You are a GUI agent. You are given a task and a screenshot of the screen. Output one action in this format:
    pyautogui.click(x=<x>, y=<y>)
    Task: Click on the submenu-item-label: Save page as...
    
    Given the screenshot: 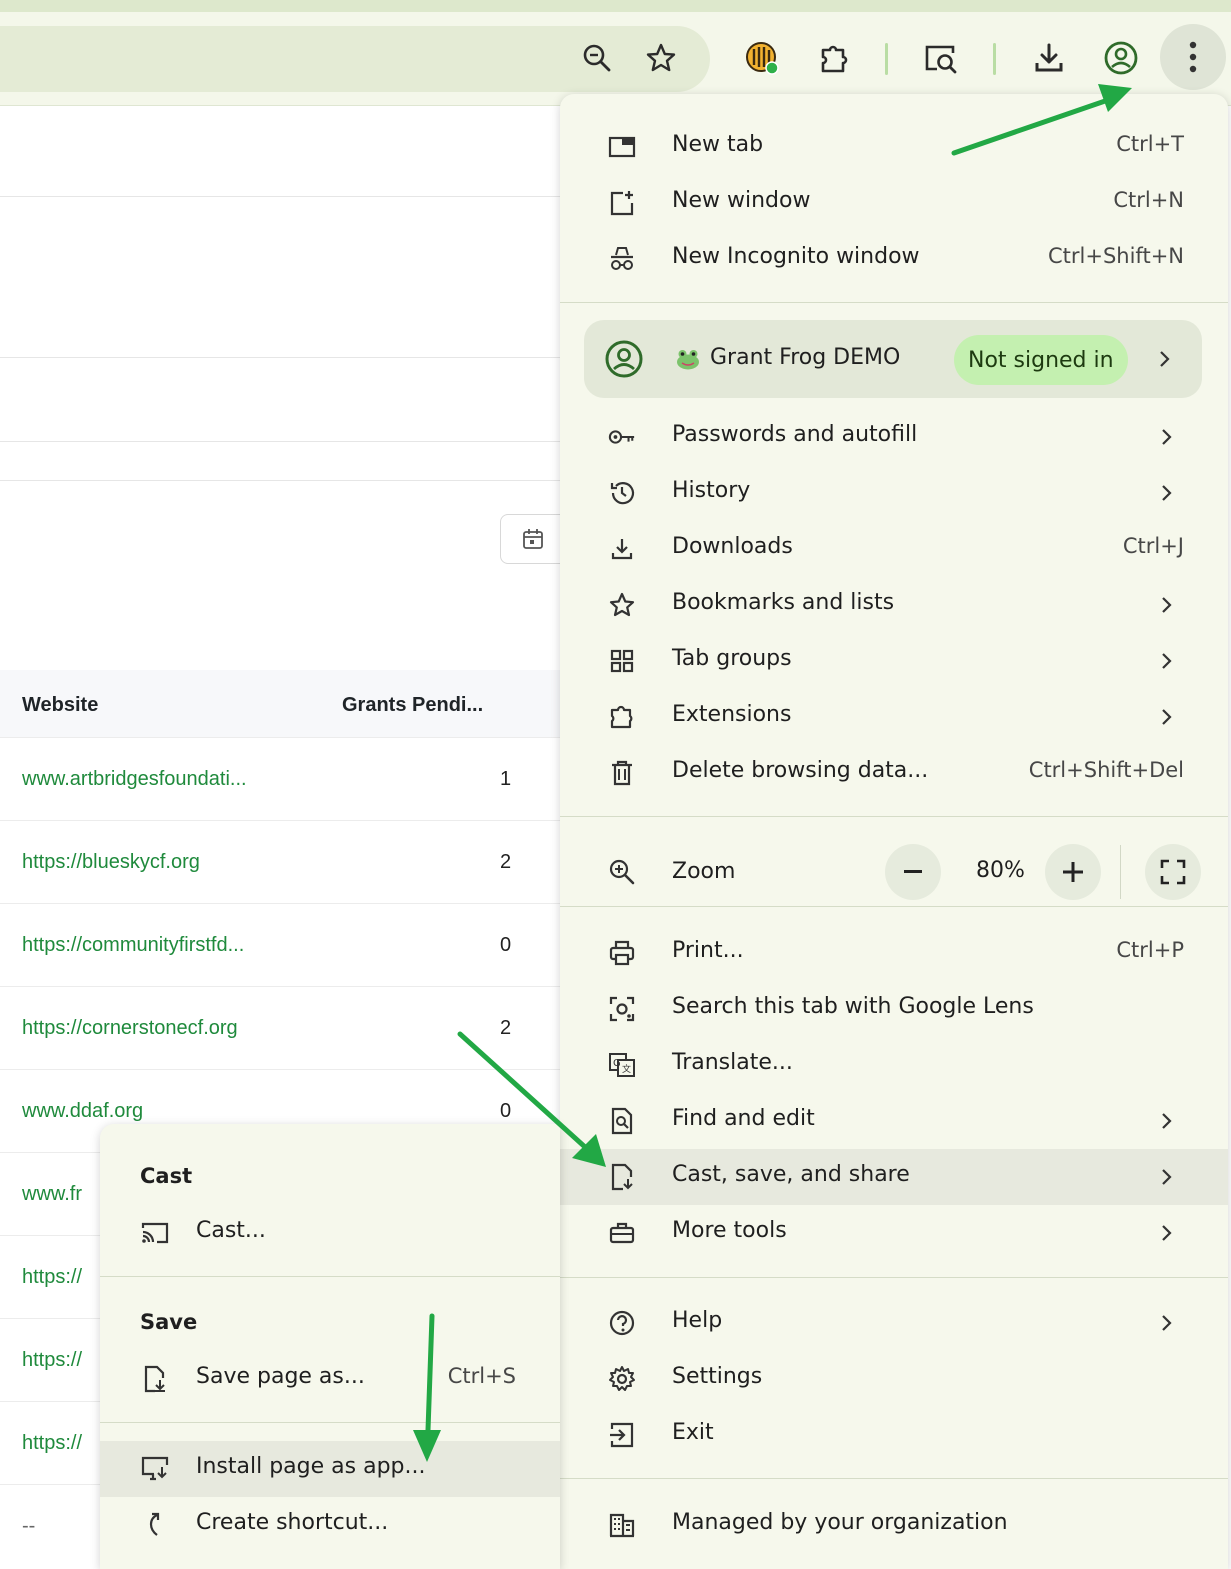 What is the action you would take?
    pyautogui.click(x=280, y=1376)
    